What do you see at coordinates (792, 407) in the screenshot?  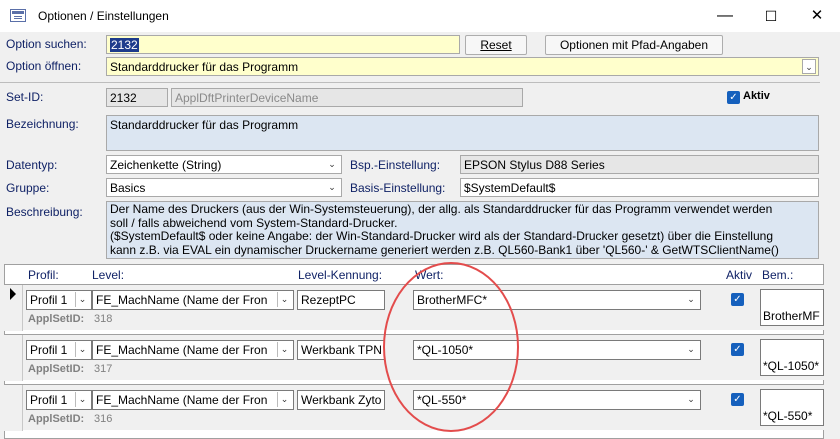 I see `bem-field: *QL-550*` at bounding box center [792, 407].